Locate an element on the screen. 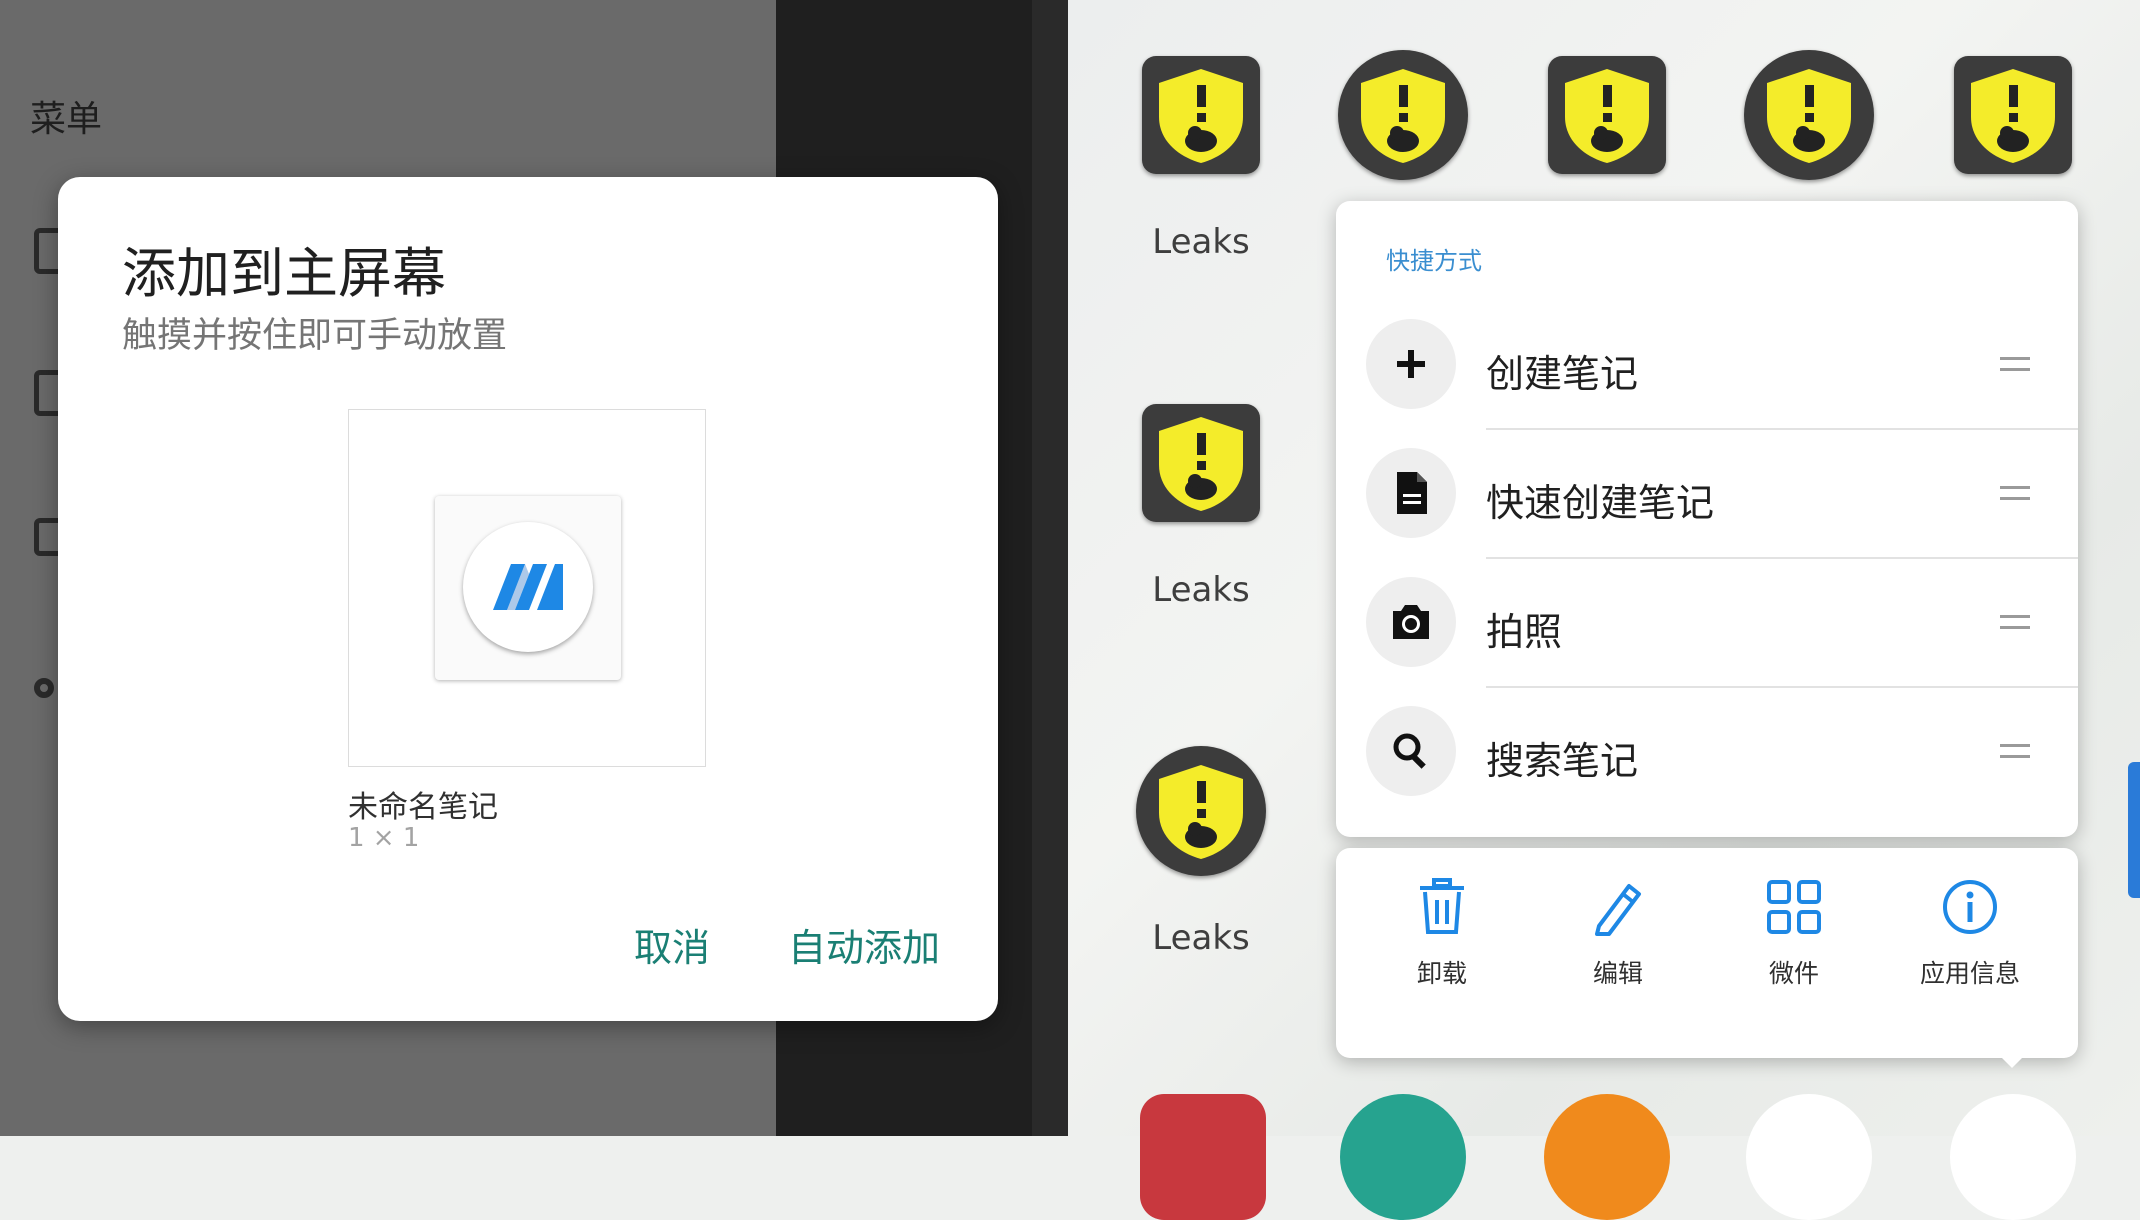 Image resolution: width=2140 pixels, height=1220 pixels. action-label: 微件 is located at coordinates (1793, 973).